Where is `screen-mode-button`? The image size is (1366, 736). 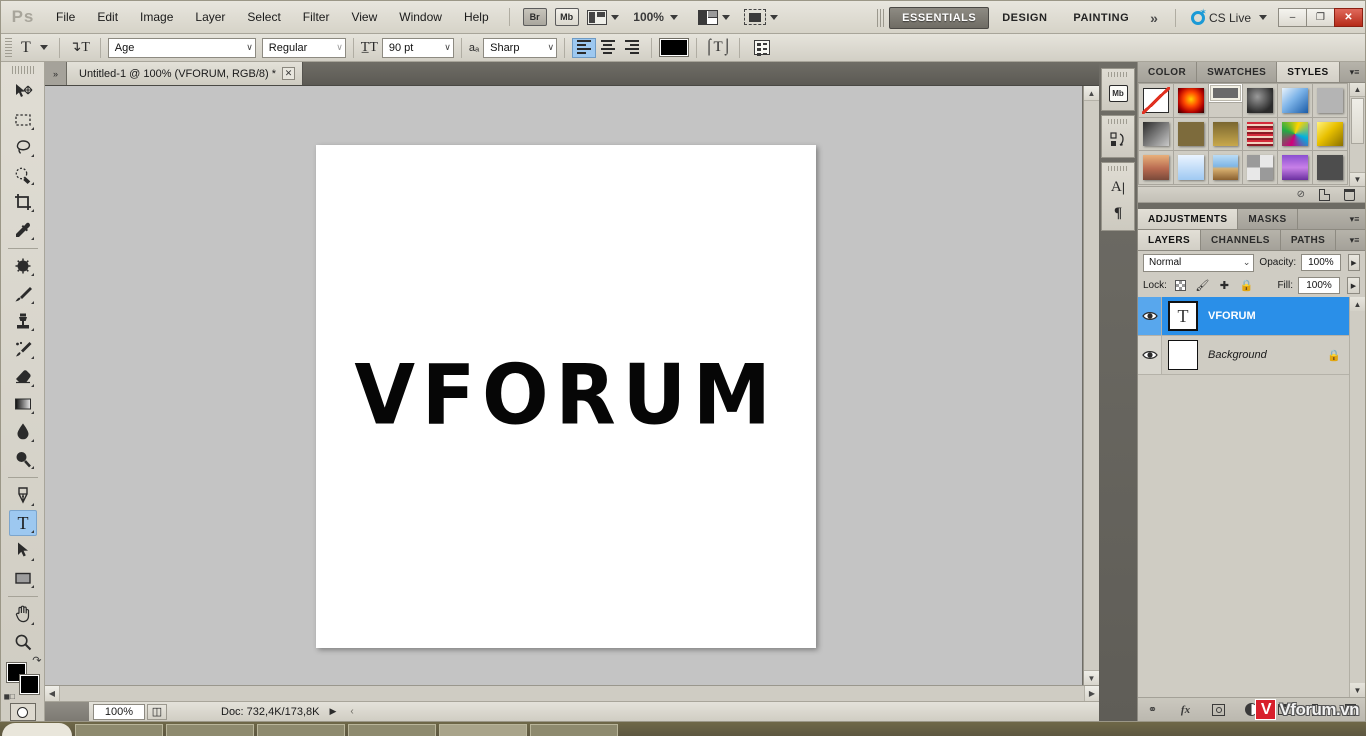 screen-mode-button is located at coordinates (761, 17).